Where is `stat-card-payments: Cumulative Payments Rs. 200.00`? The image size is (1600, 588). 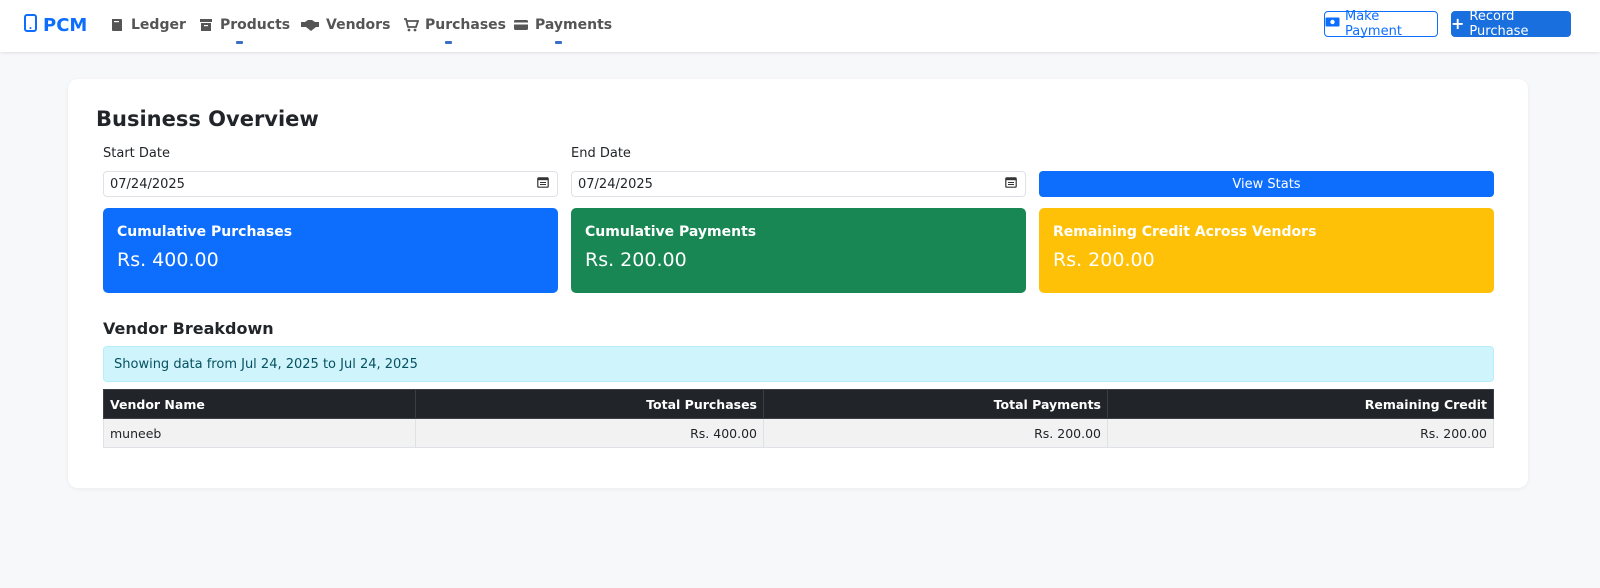
stat-card-payments: Cumulative Payments Rs. 200.00 is located at coordinates (798, 250).